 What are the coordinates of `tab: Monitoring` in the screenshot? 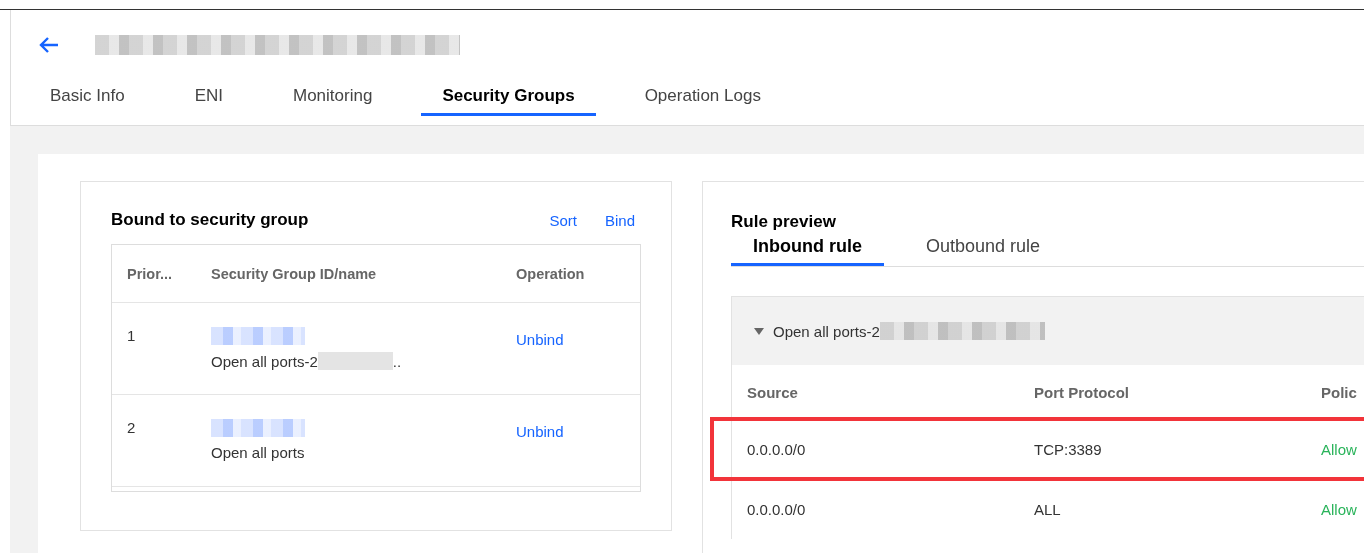 It's located at (333, 98).